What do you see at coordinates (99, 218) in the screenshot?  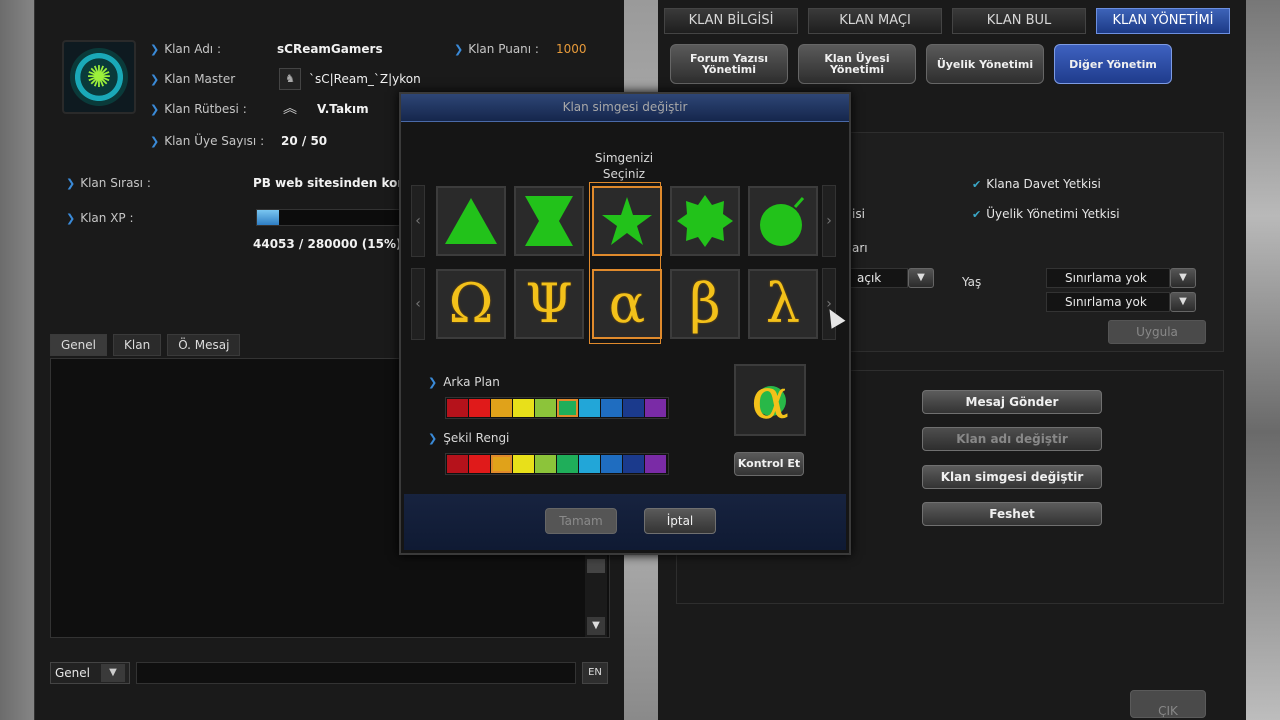 I see `clan-xp-label: Klan XP :` at bounding box center [99, 218].